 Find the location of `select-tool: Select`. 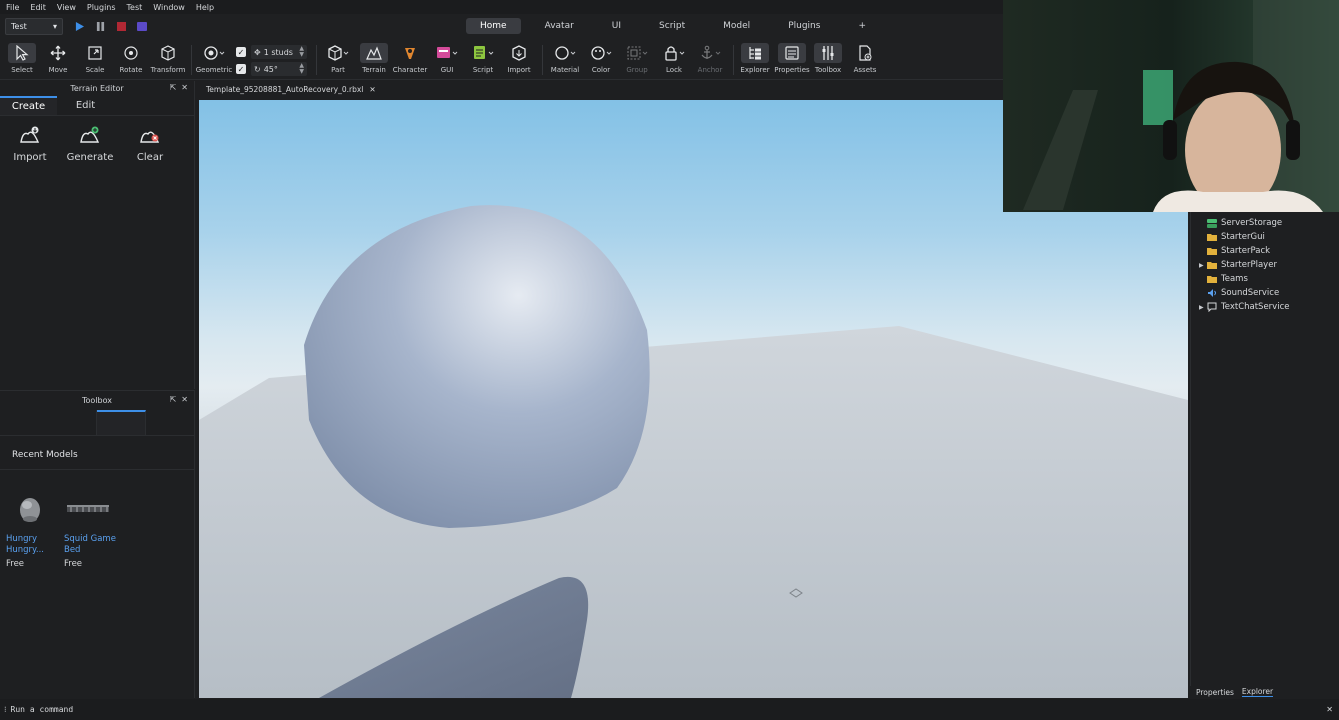

select-tool: Select is located at coordinates (22, 58).